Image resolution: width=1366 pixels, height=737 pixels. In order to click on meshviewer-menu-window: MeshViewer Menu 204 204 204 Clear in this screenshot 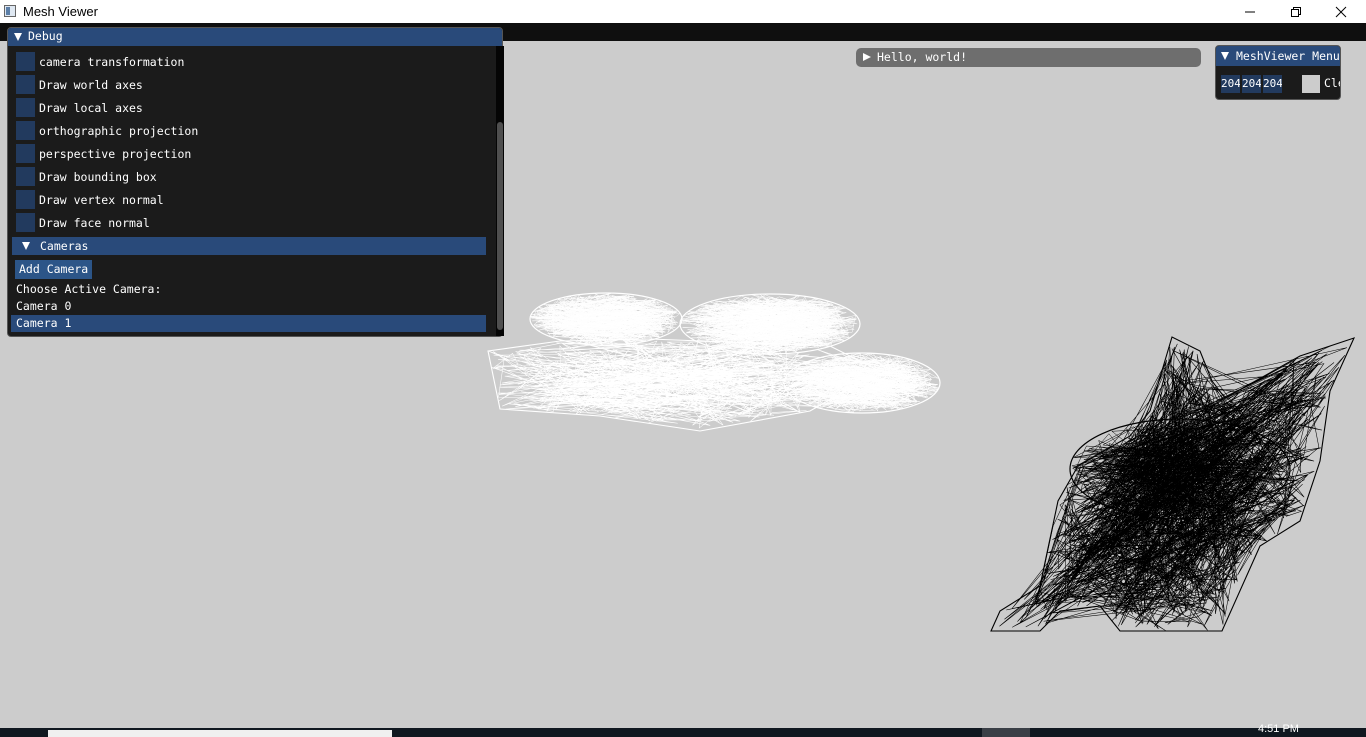, I will do `click(1278, 72)`.